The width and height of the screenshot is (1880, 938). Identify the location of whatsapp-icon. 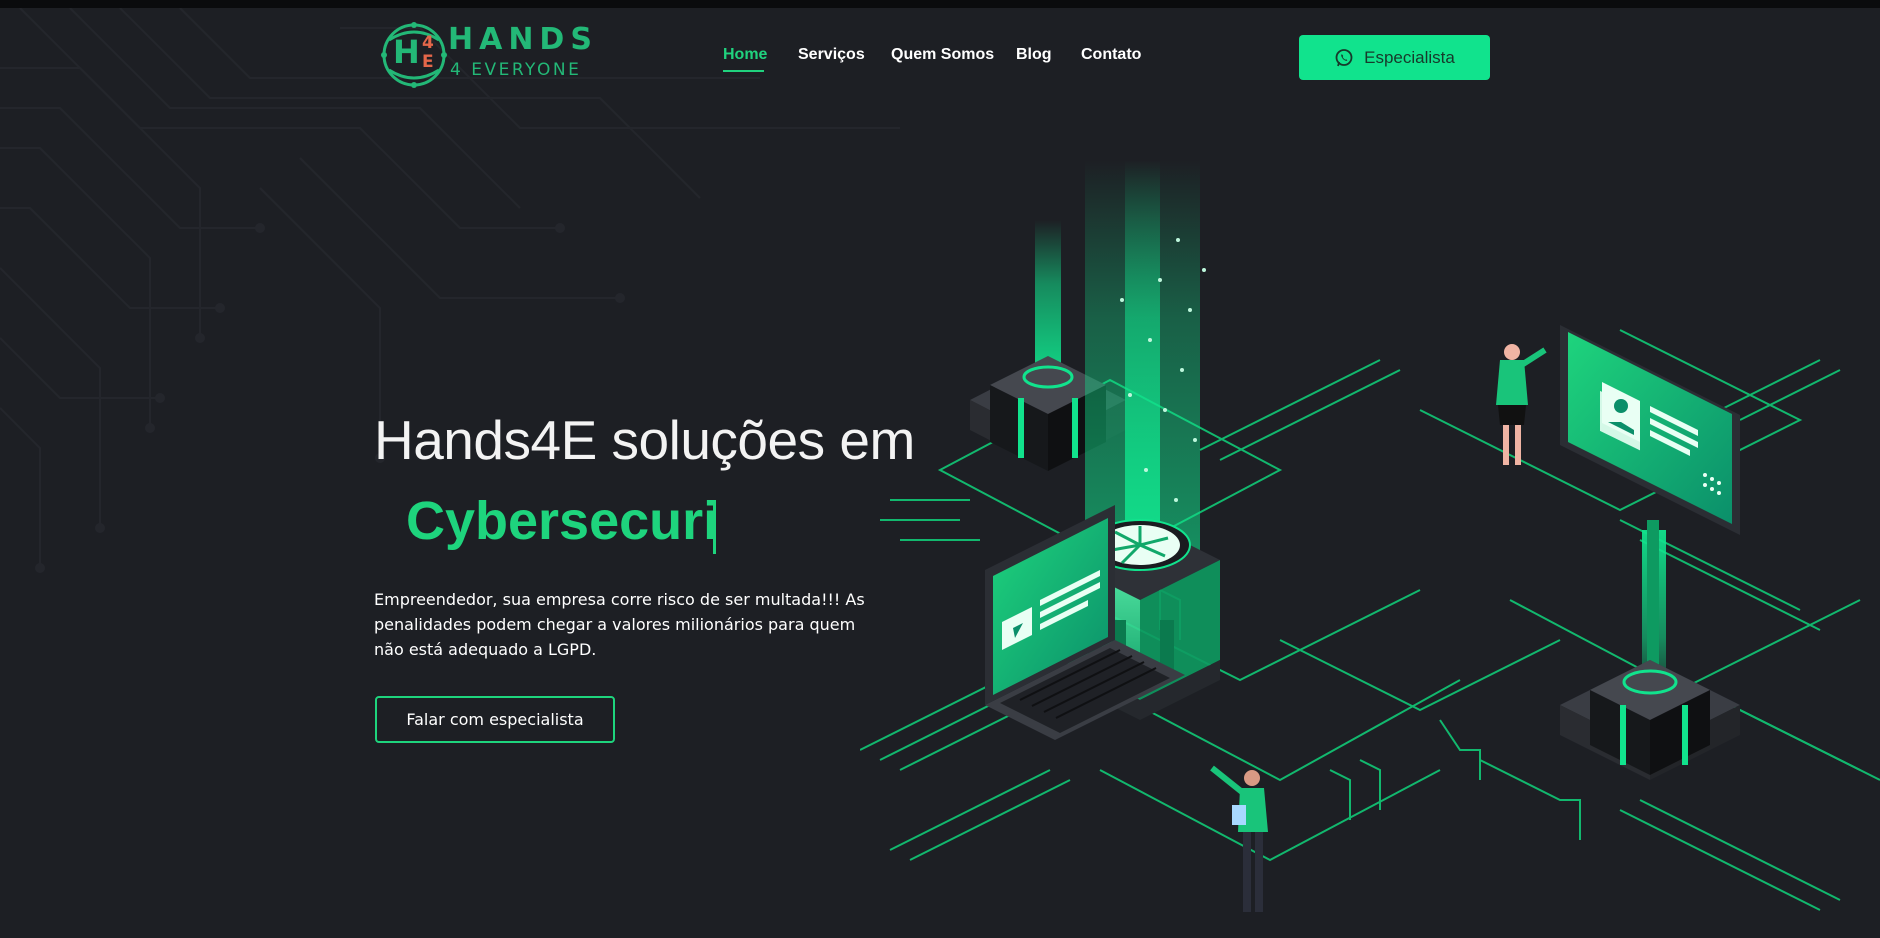
(1344, 57).